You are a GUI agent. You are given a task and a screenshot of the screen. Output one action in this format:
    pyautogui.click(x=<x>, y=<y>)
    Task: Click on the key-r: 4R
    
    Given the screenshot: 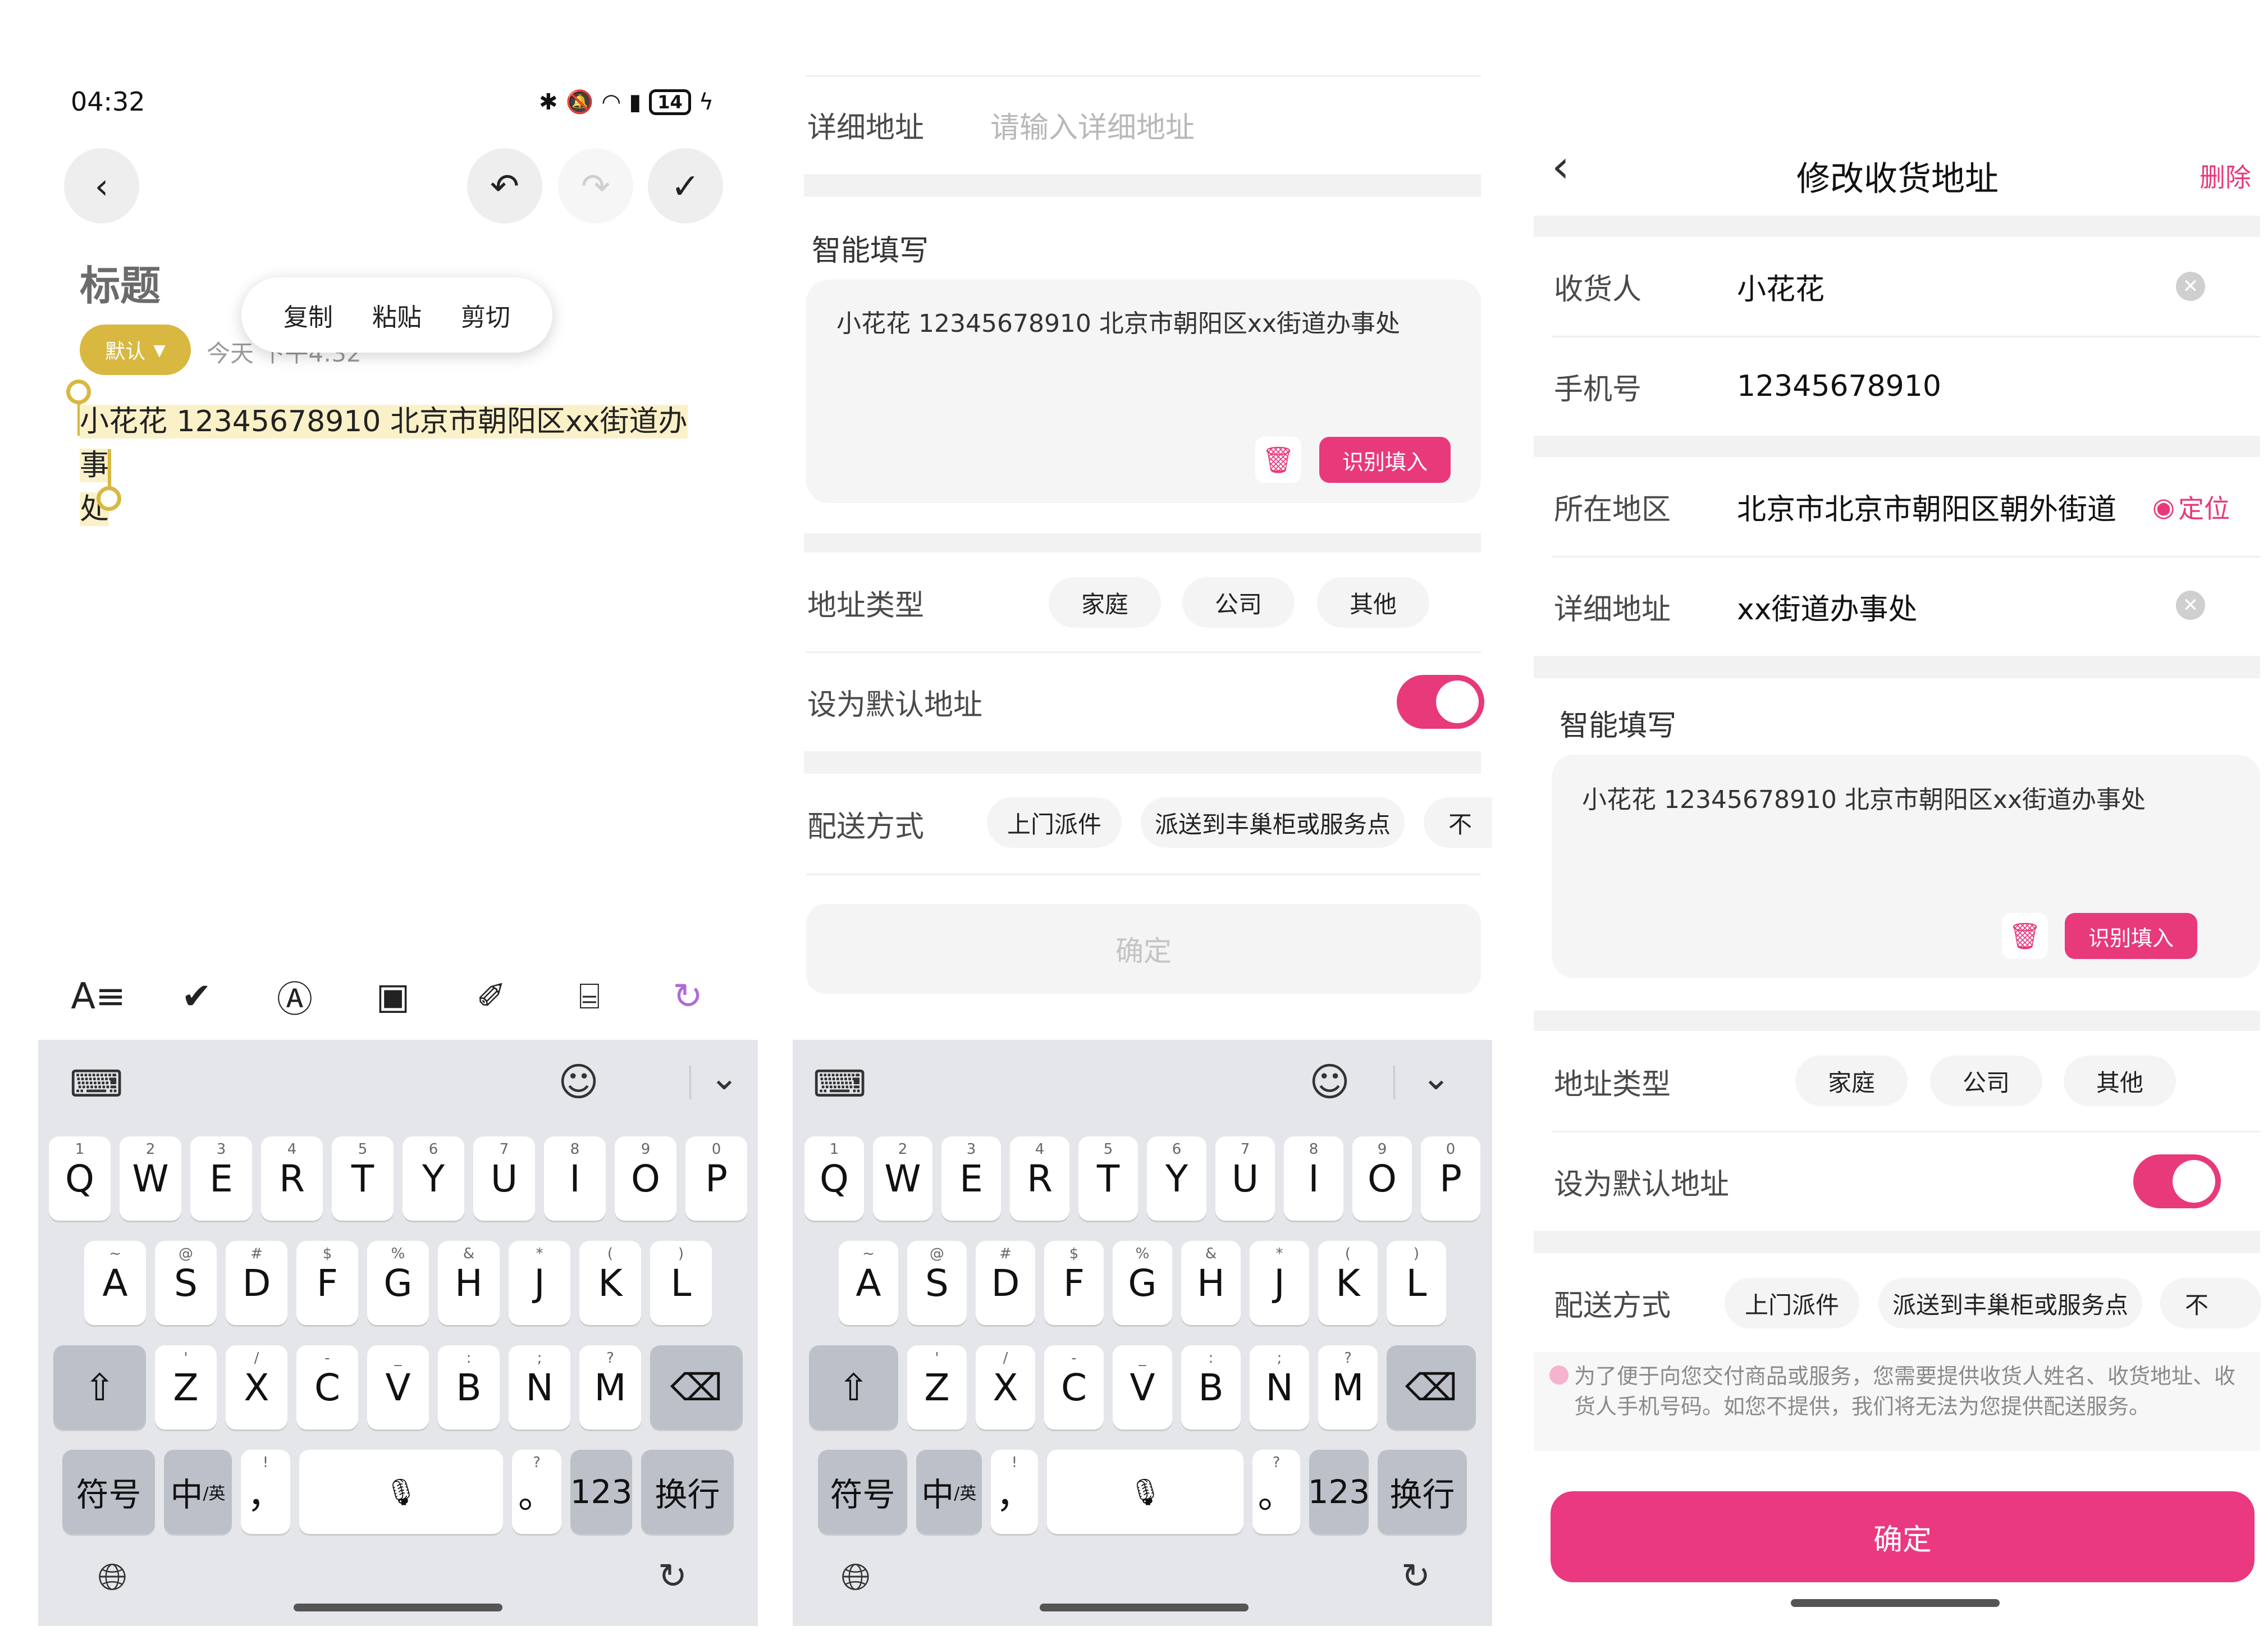 What is the action you would take?
    pyautogui.click(x=292, y=1179)
    